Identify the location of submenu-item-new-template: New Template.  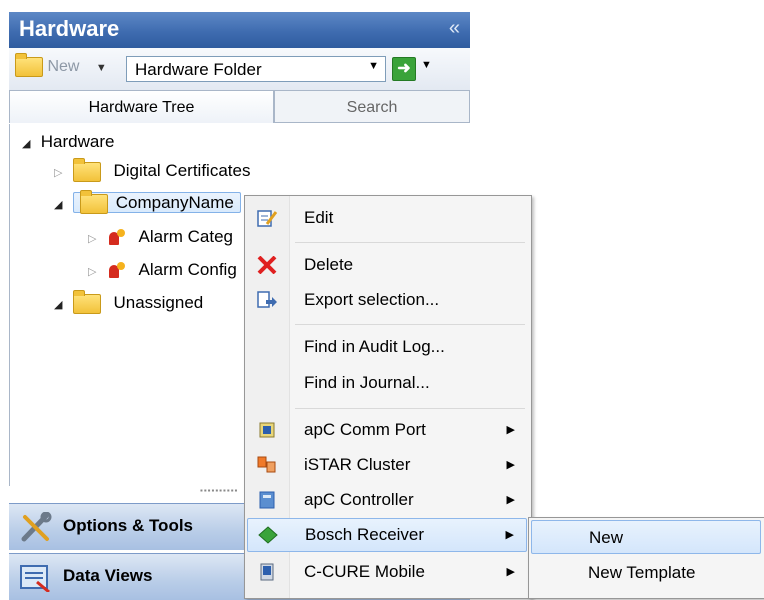
(646, 573).